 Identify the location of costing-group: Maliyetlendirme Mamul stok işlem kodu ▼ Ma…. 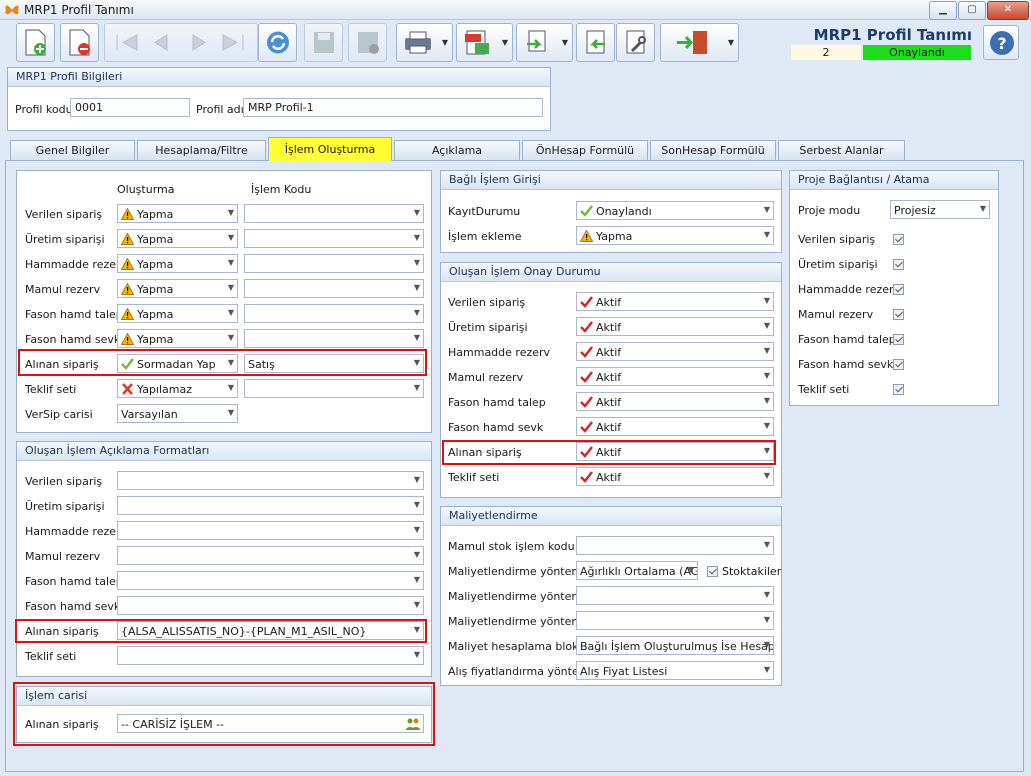
(611, 596).